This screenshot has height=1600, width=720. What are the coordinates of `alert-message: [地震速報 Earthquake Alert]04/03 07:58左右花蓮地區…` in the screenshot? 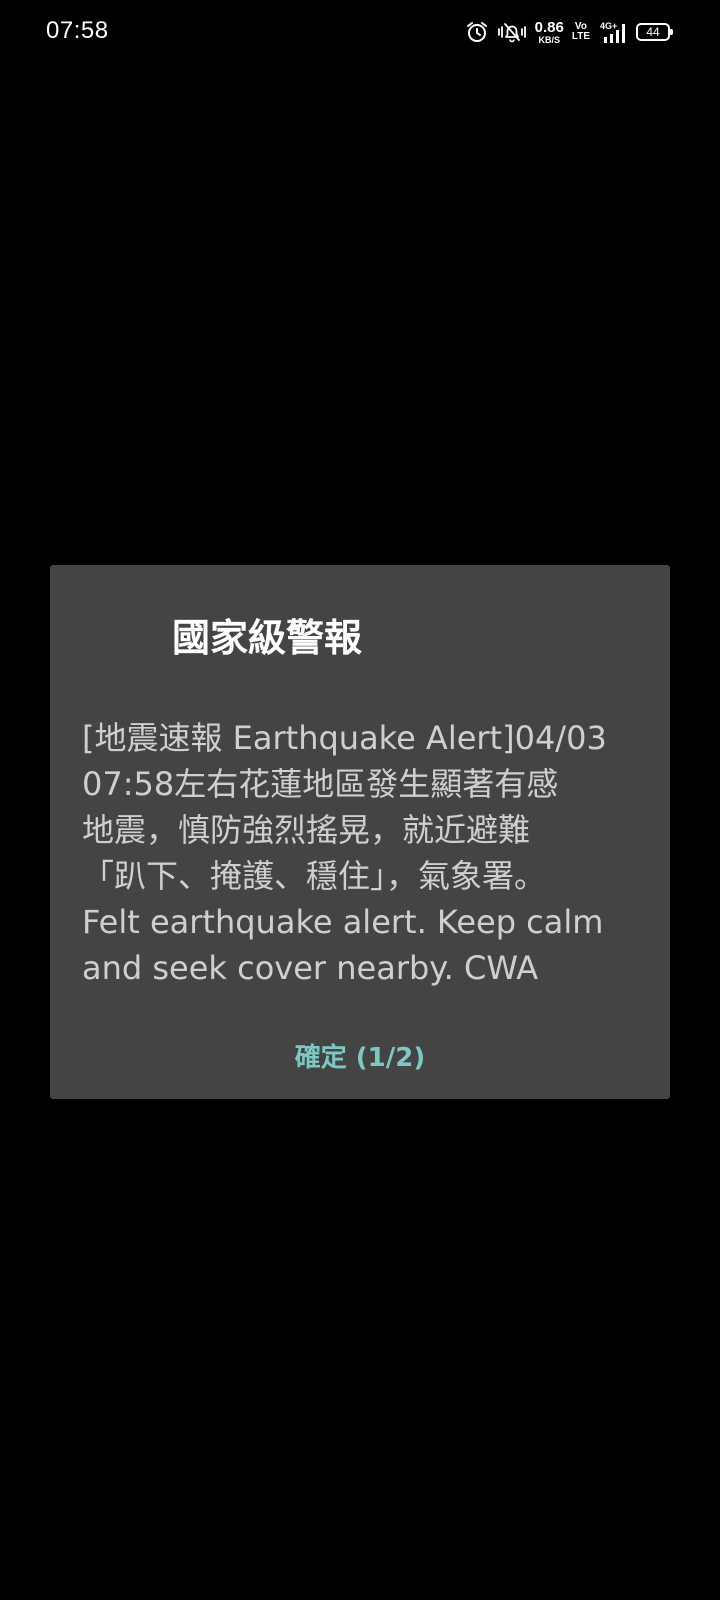 It's located at (344, 853).